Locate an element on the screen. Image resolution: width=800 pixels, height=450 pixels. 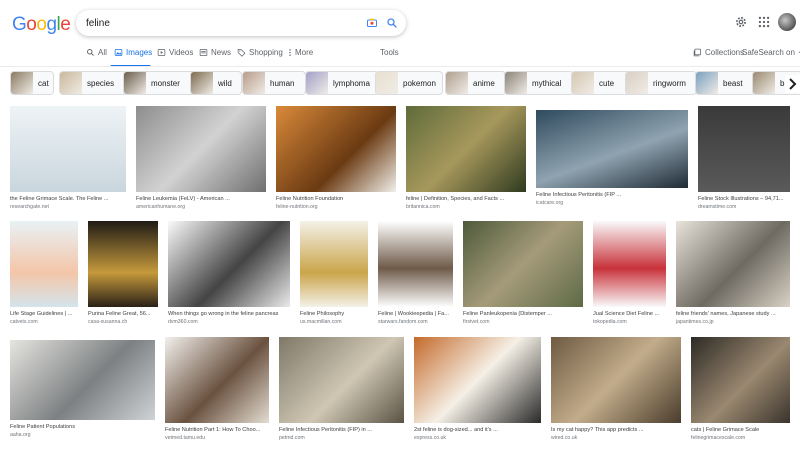
result-source: vetmed.tamu.edu is located at coordinates (217, 438).